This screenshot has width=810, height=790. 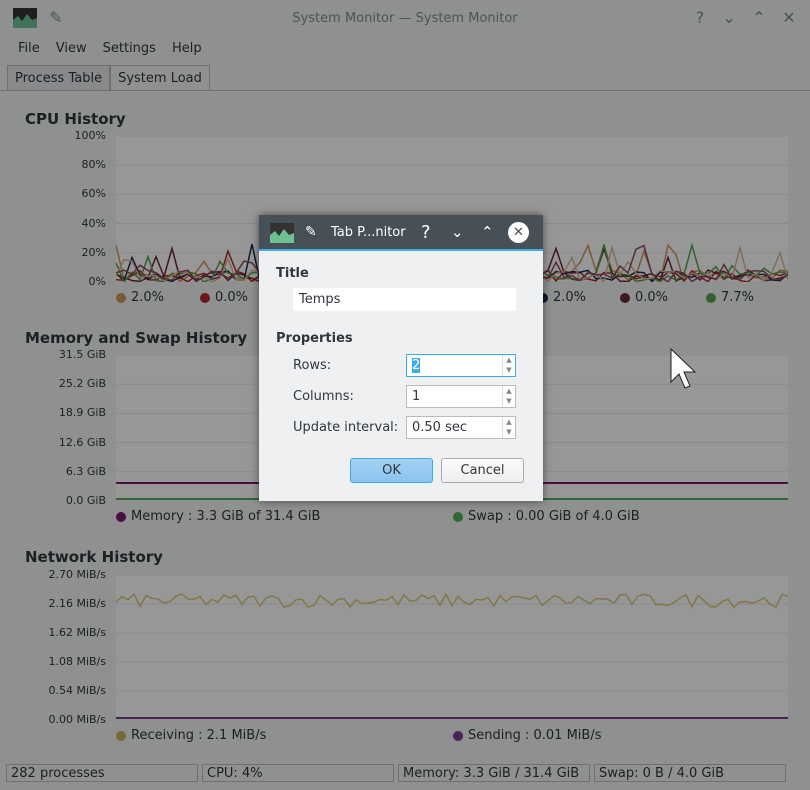 I want to click on rows-value: 2, so click(x=416, y=365).